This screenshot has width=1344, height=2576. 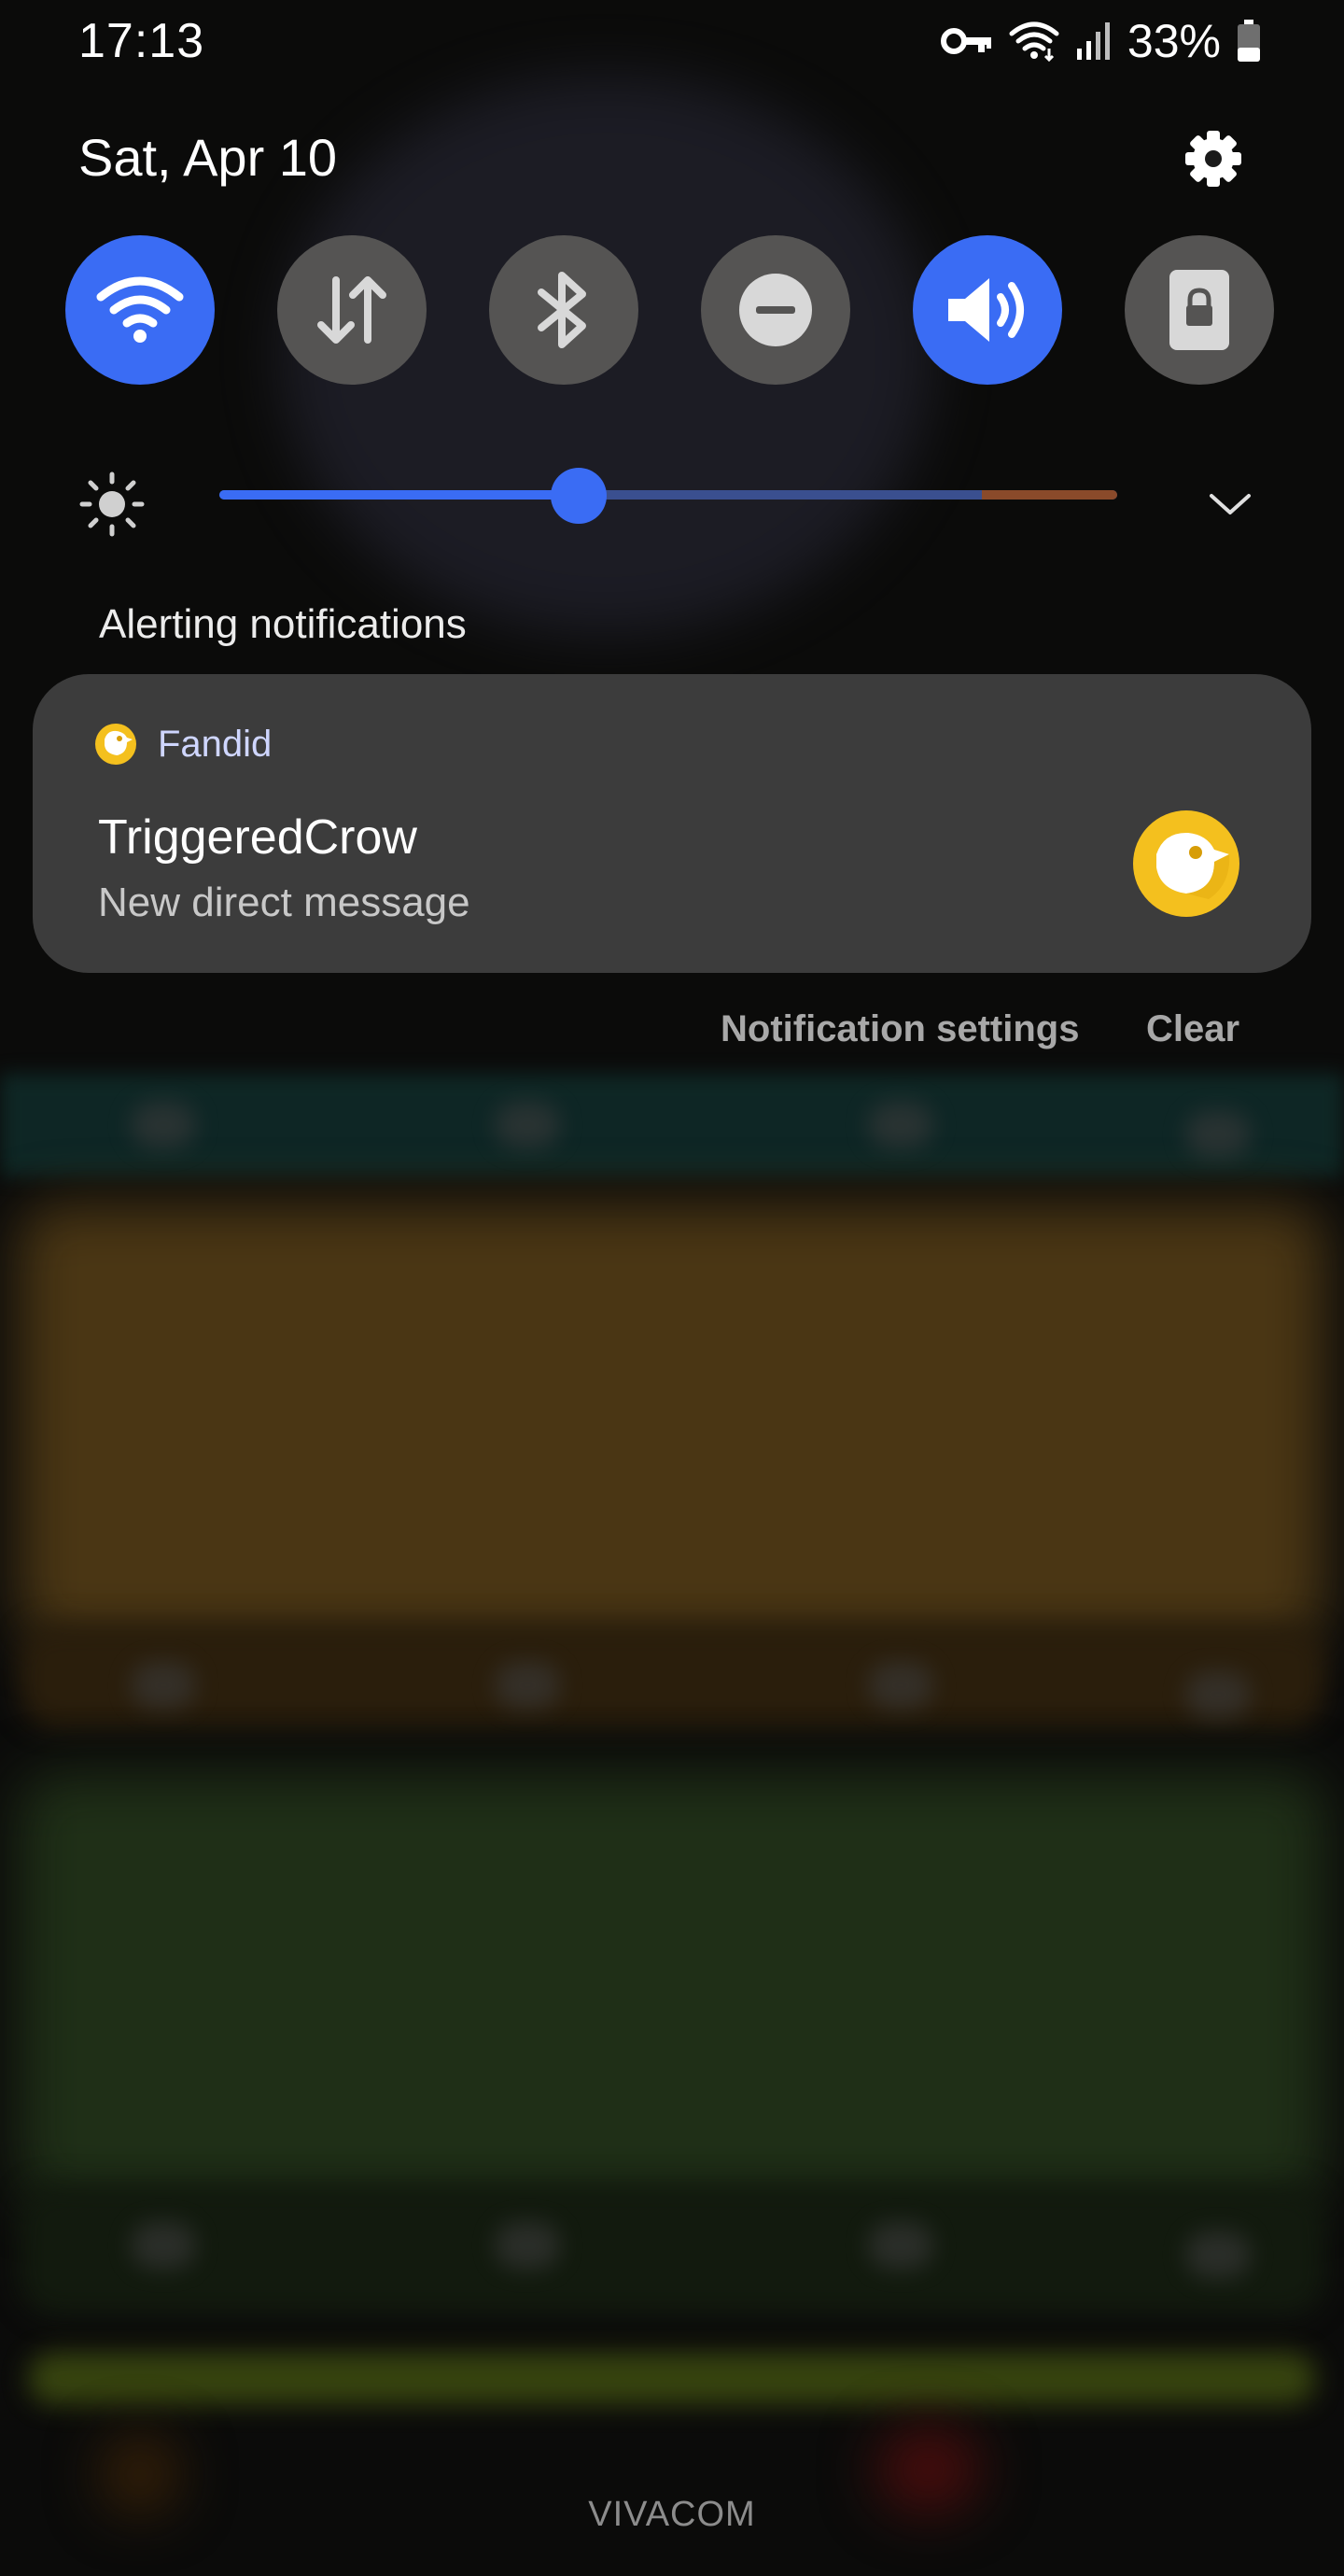 I want to click on clock: 17:13, so click(x=141, y=41).